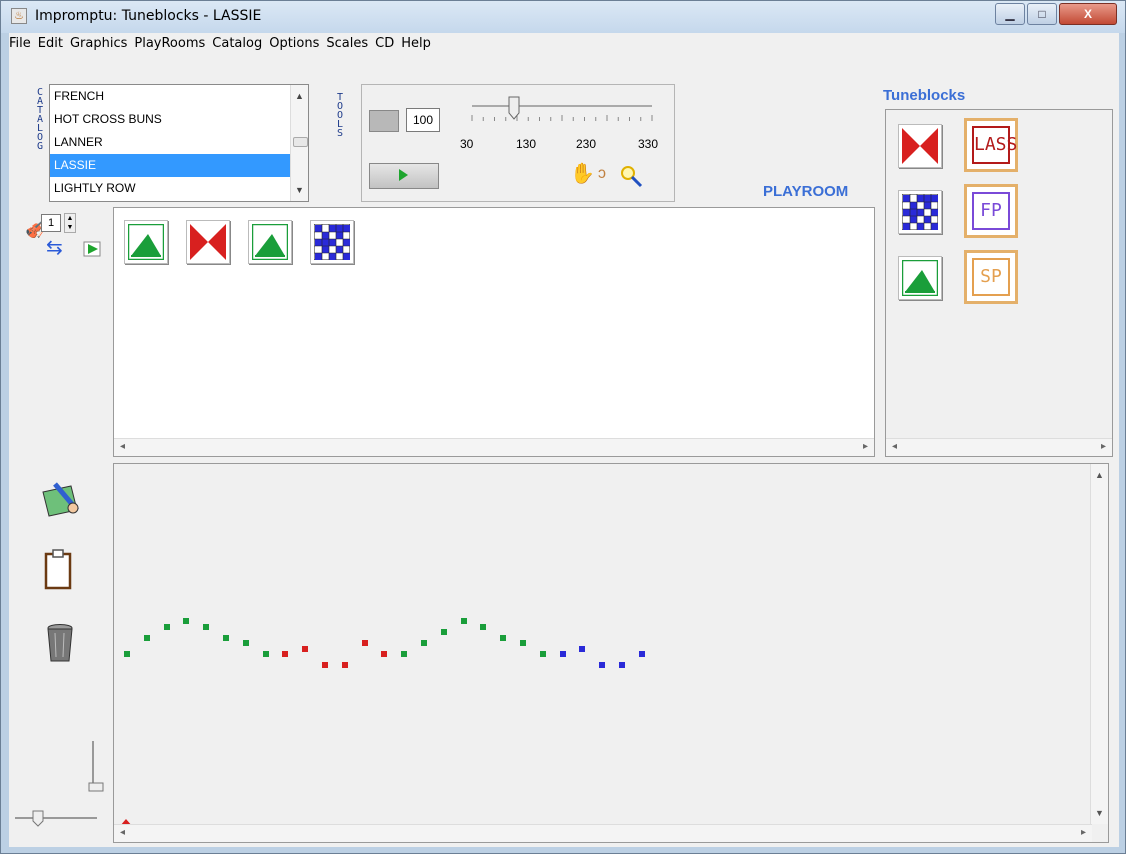 The width and height of the screenshot is (1126, 854). What do you see at coordinates (332, 242) in the screenshot?
I see `playroom-block-blue-grid` at bounding box center [332, 242].